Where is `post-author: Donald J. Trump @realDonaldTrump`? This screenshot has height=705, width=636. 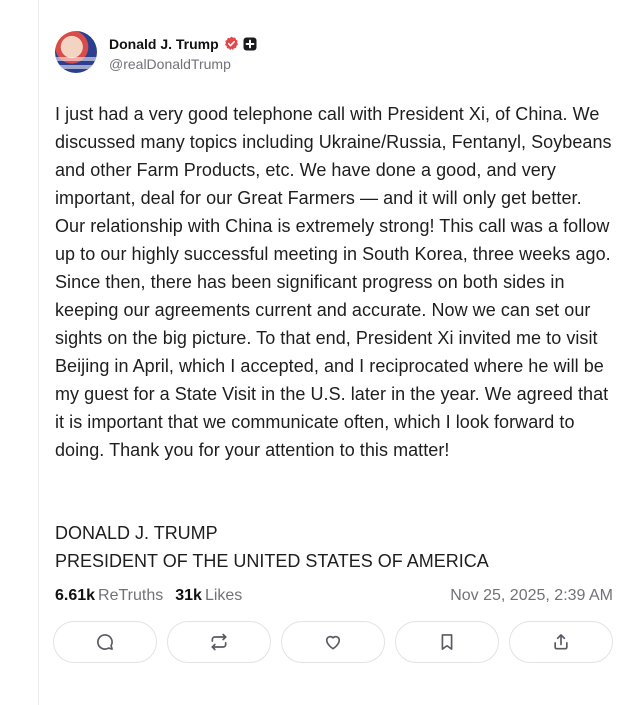 post-author: Donald J. Trump @realDonaldTrump is located at coordinates (156, 52).